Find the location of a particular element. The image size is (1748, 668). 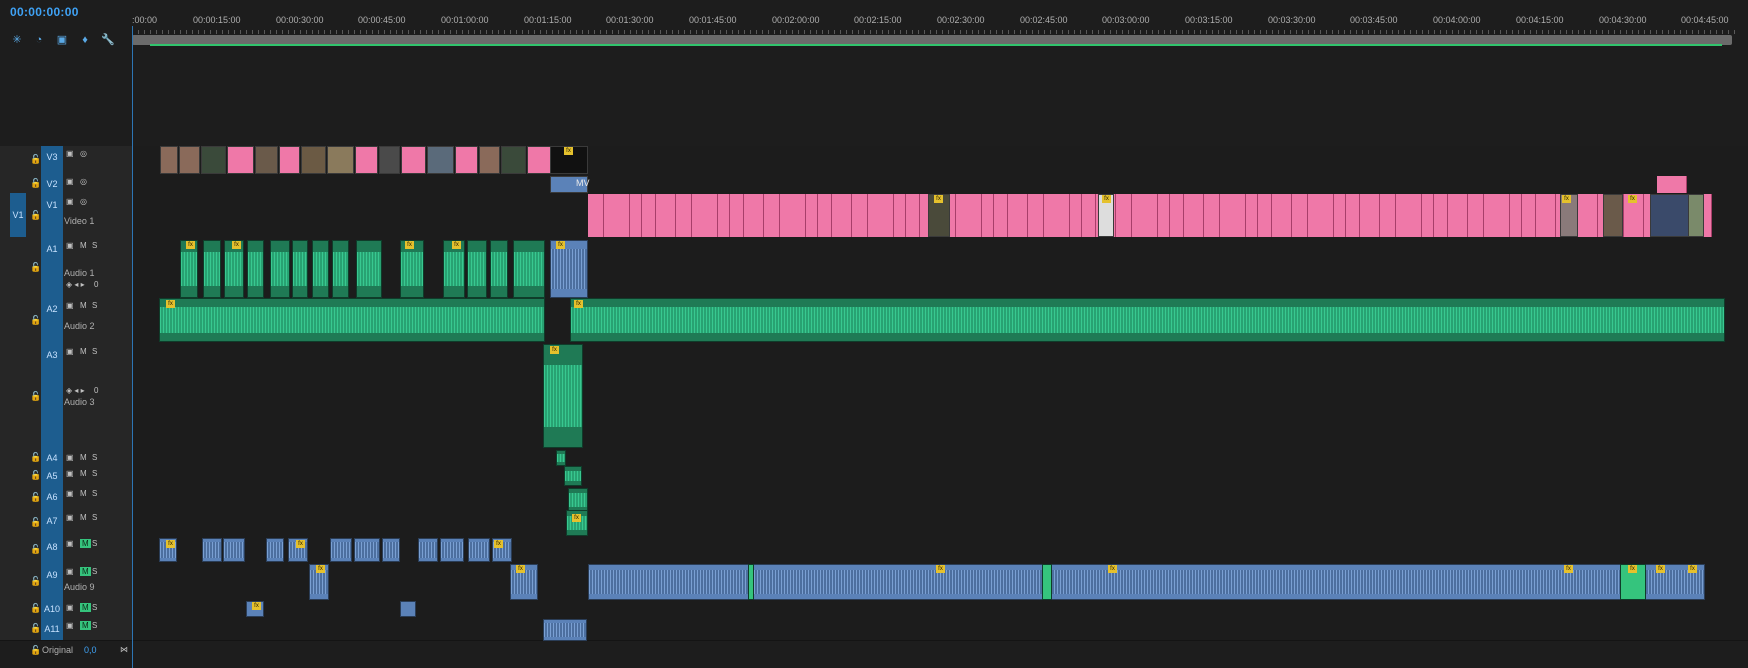

add-marker-icon: ▣ is located at coordinates (62, 40).